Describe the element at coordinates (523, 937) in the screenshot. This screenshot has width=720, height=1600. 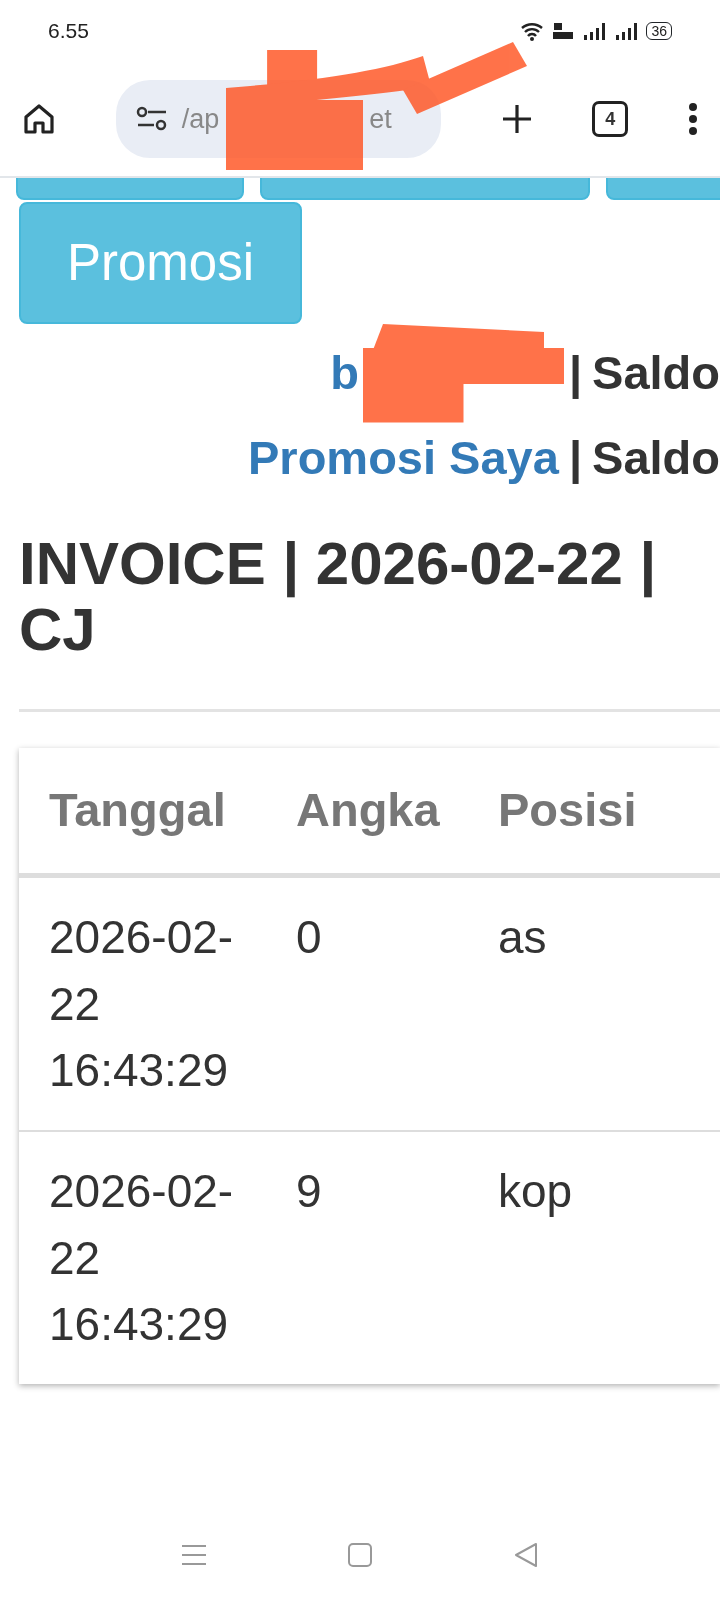
I see `table-cell-text: as` at that location.